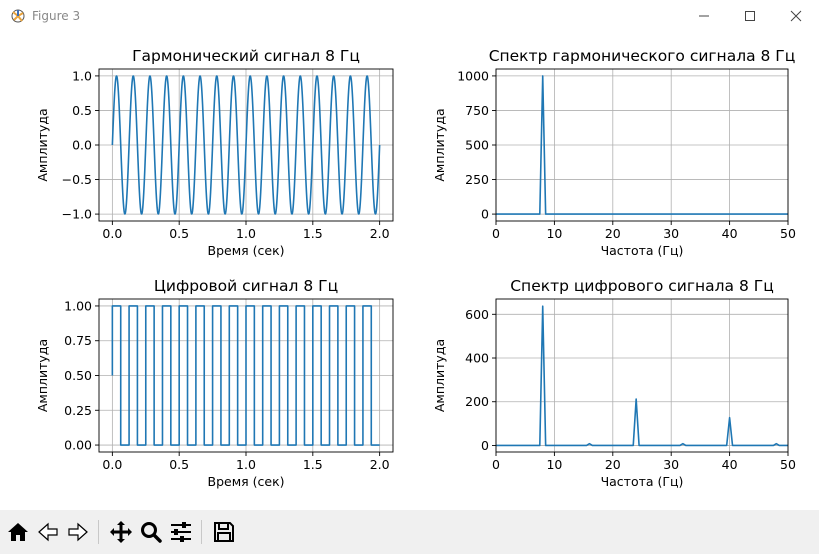 The image size is (819, 554). I want to click on minimize-button, so click(704, 16).